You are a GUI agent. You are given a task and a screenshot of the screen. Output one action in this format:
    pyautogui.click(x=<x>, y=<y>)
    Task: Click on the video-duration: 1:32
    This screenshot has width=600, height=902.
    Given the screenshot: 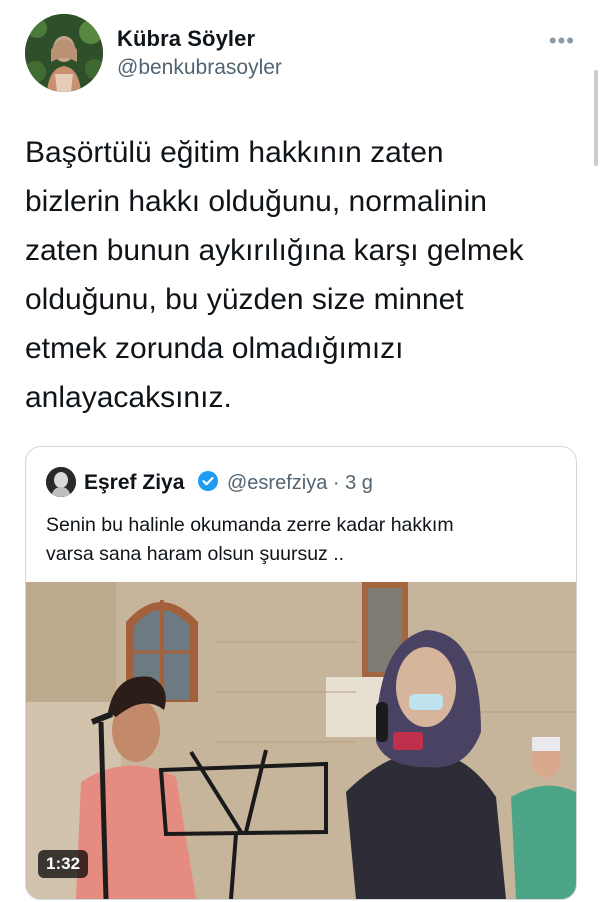 What is the action you would take?
    pyautogui.click(x=63, y=864)
    